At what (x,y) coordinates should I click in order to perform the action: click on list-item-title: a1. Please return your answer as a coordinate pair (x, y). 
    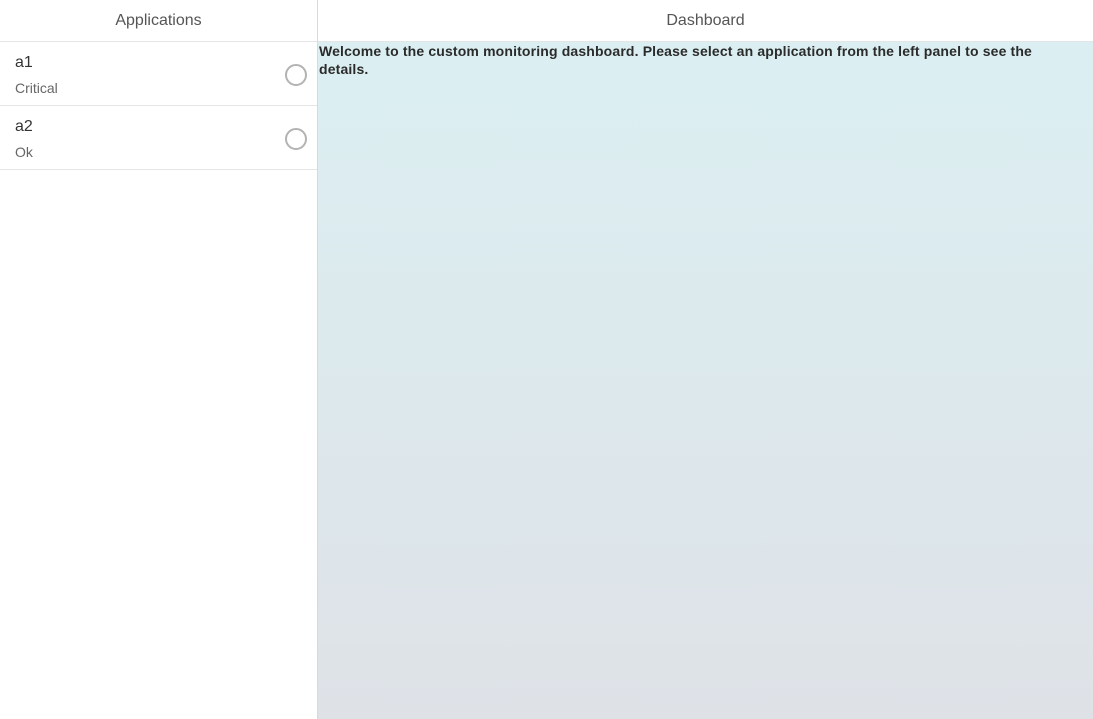
    Looking at the image, I should click on (24, 62).